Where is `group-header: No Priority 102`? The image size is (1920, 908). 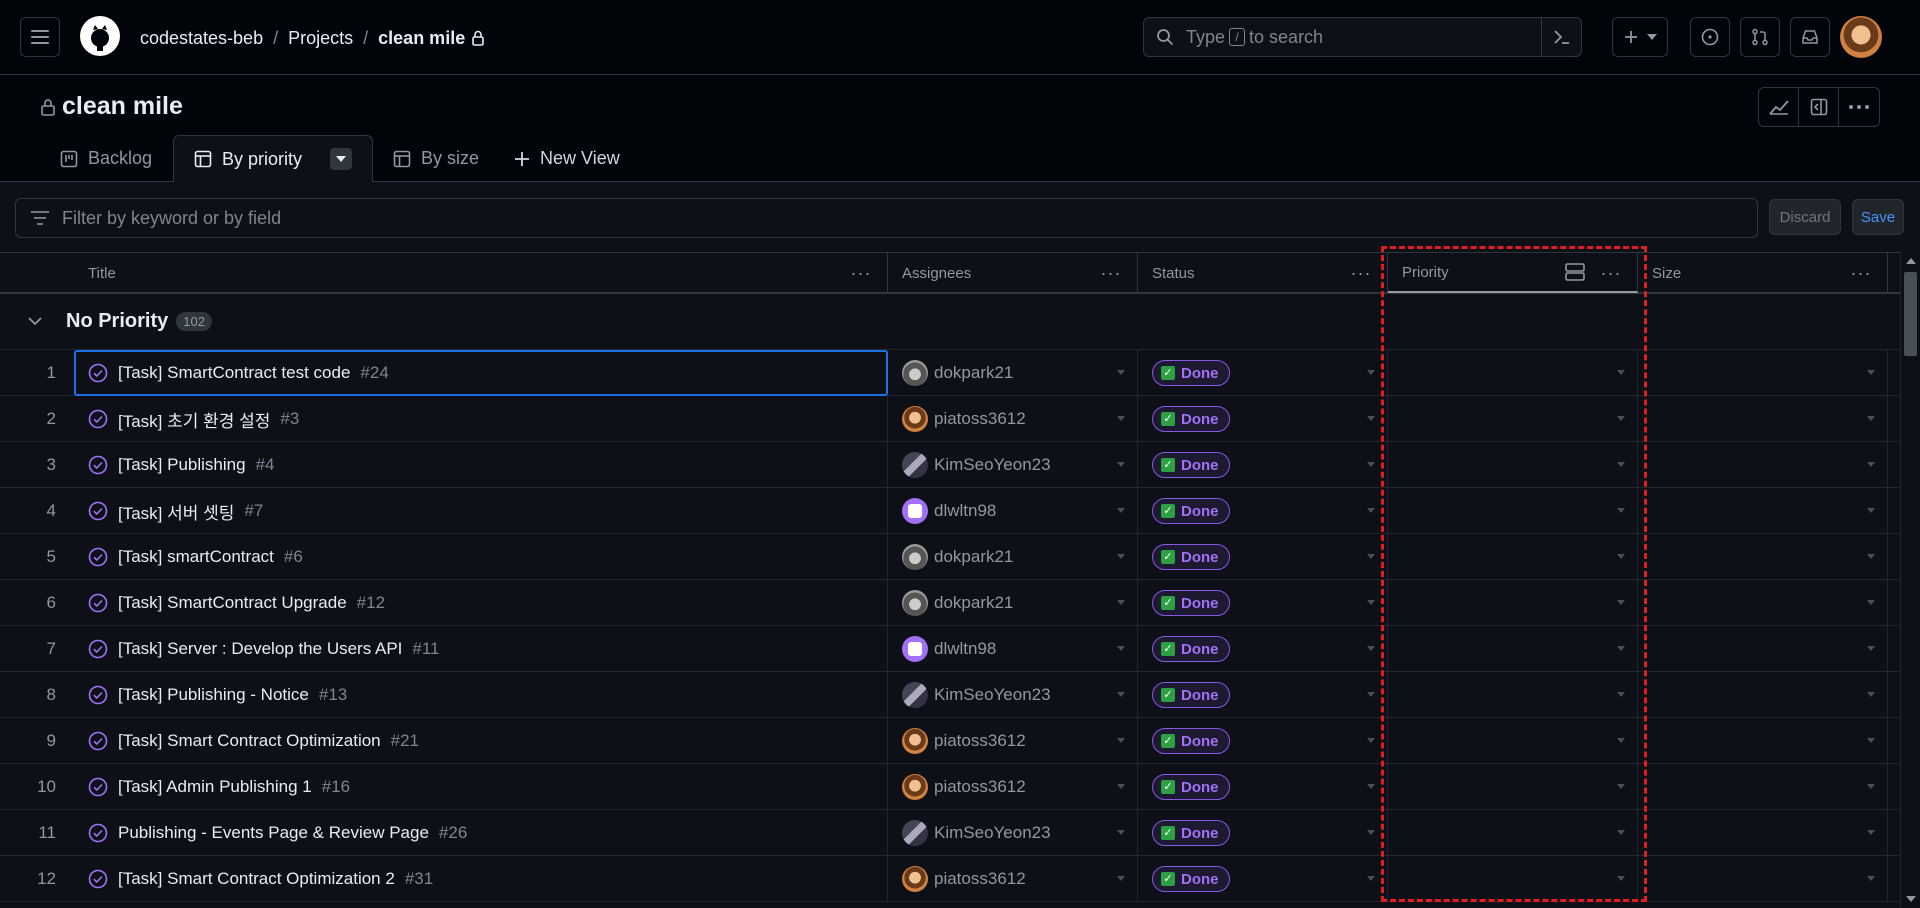 group-header: No Priority 102 is located at coordinates (950, 322).